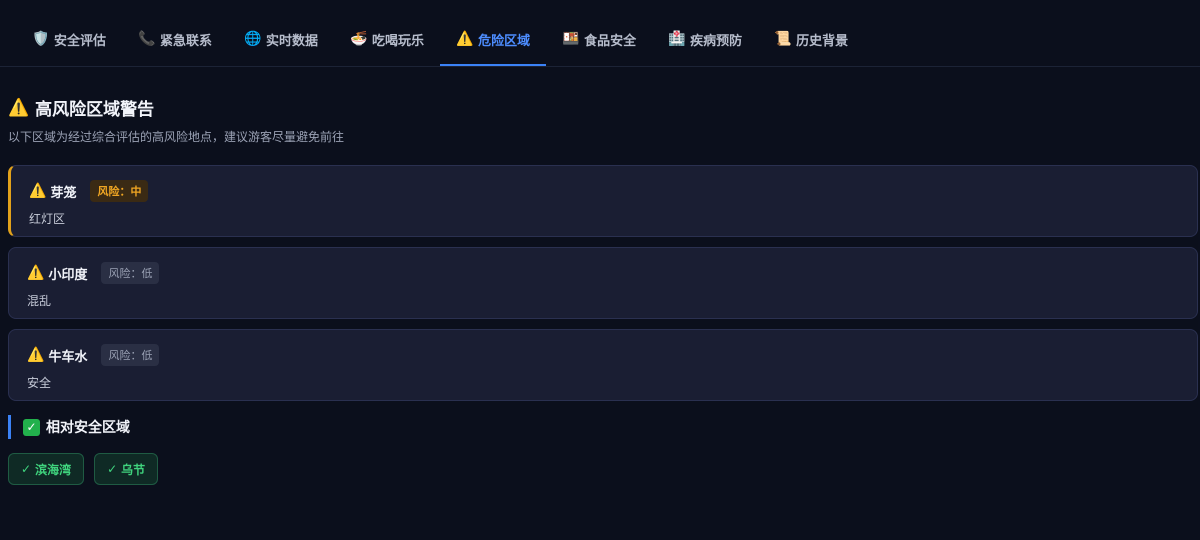  What do you see at coordinates (603, 201) in the screenshot?
I see `zone-card: ⚠️ 芽笼 风险：中 红灯区` at bounding box center [603, 201].